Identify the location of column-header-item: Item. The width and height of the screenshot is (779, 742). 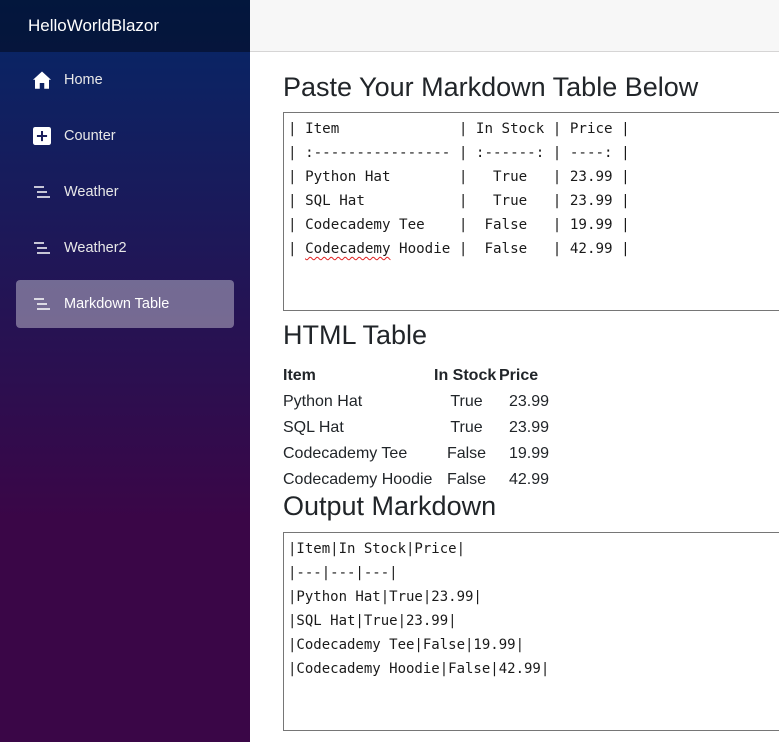
(299, 375).